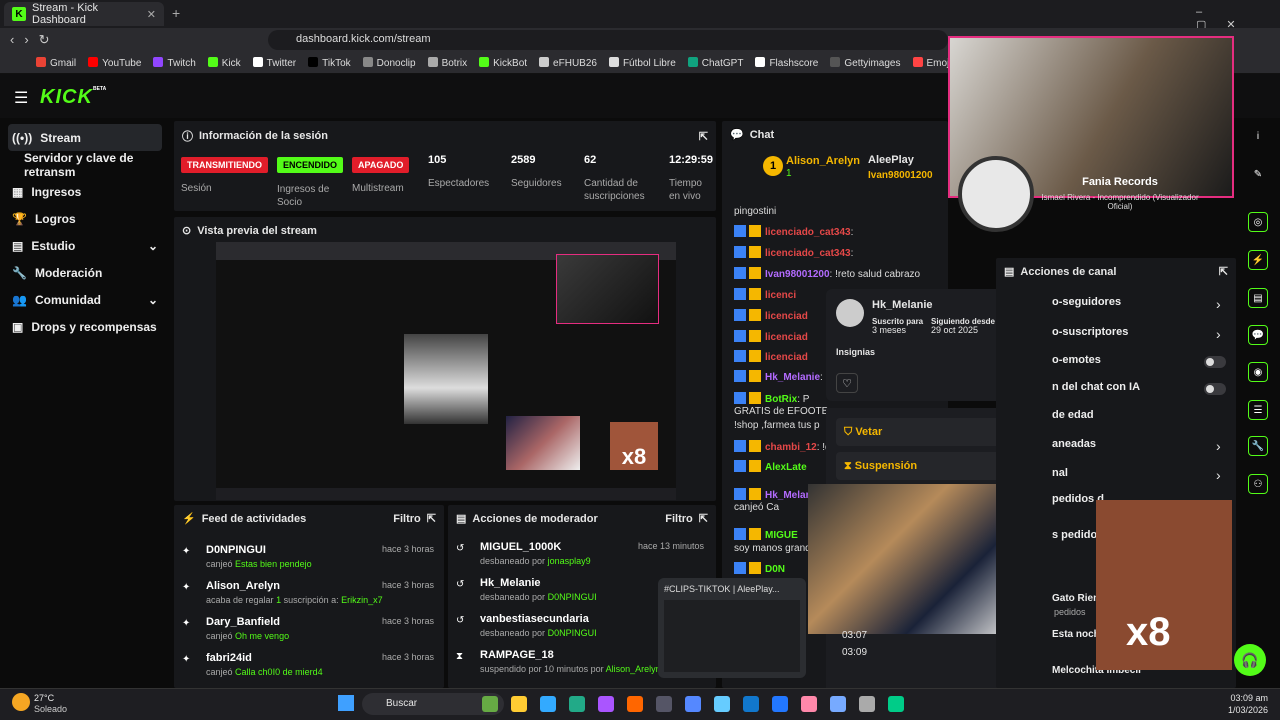 The image size is (1280, 720). I want to click on bolt-icon: ⚡, so click(1258, 260).